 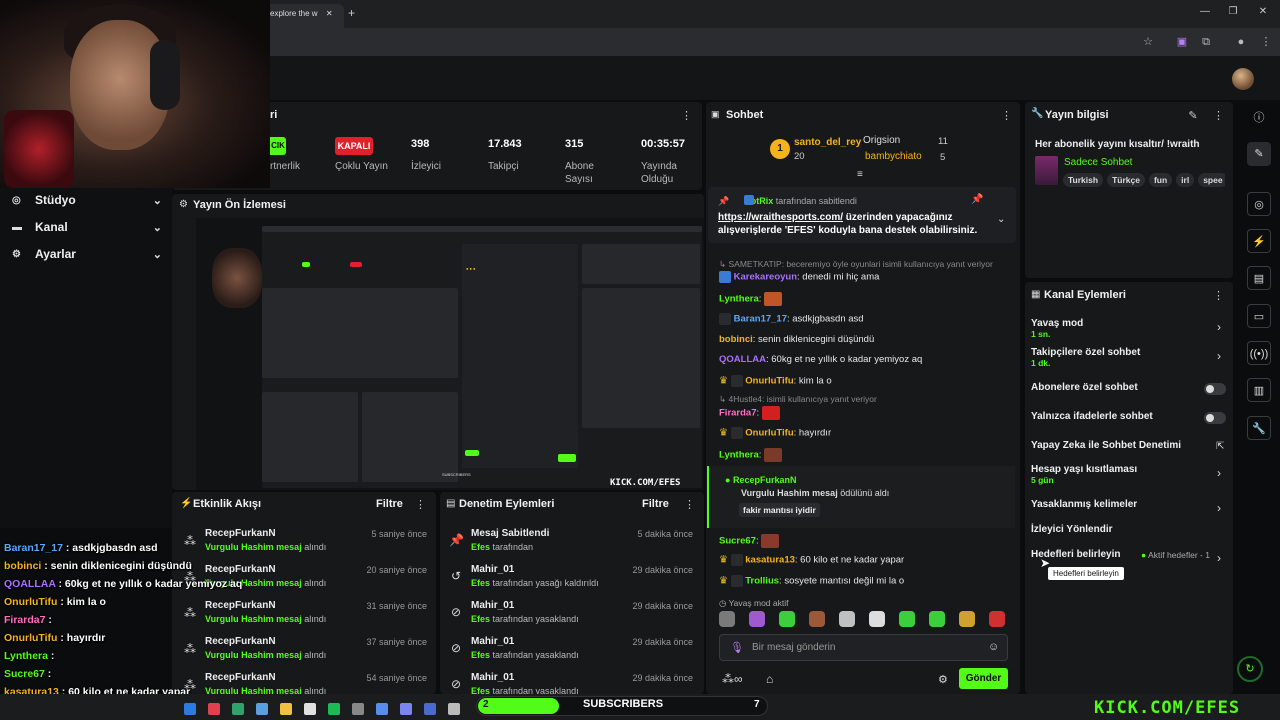 I want to click on close-window-button: ✕, so click(x=1263, y=11).